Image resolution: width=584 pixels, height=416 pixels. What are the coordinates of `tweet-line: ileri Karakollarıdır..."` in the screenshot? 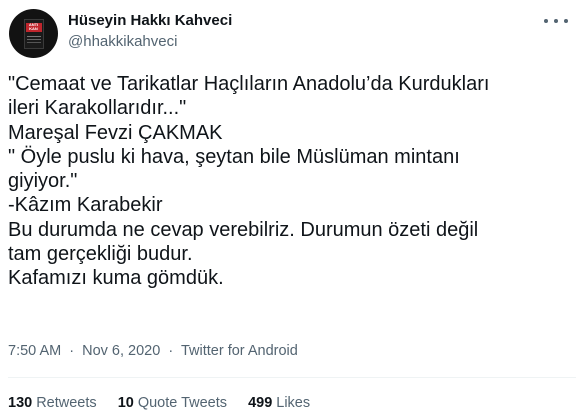 It's located at (97, 108).